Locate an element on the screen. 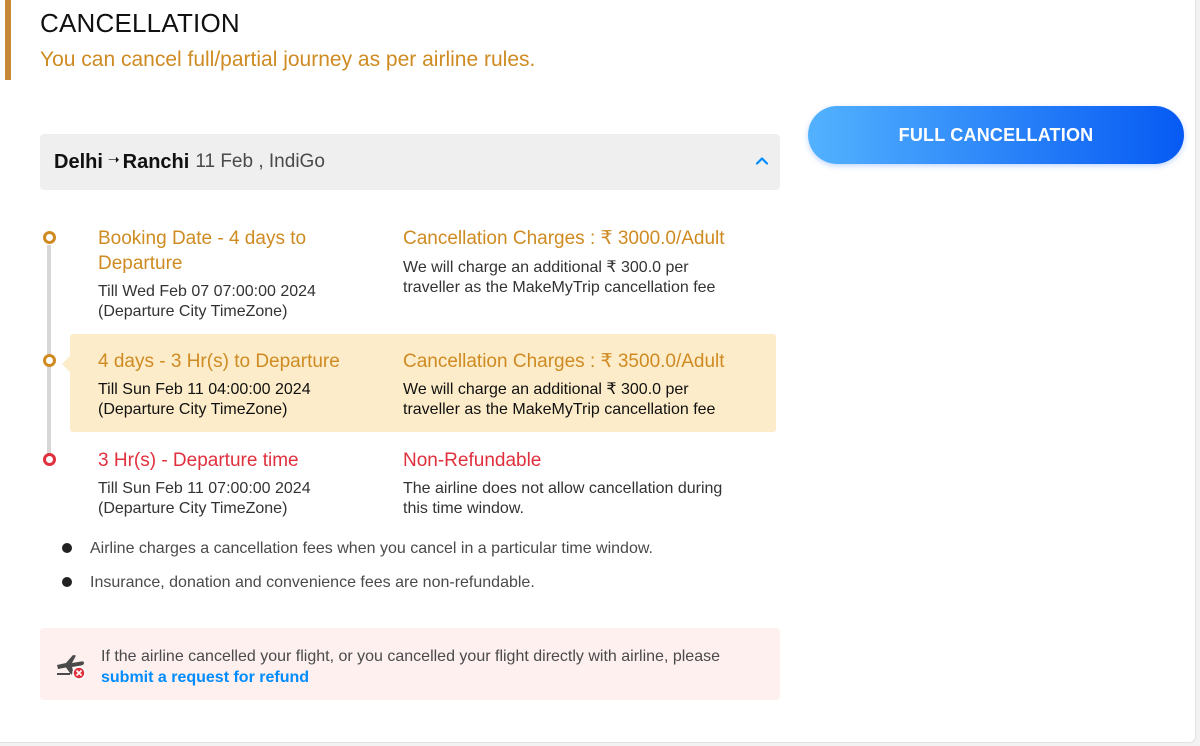 The width and height of the screenshot is (1200, 746). flight-destination: Ranchi is located at coordinates (156, 161).